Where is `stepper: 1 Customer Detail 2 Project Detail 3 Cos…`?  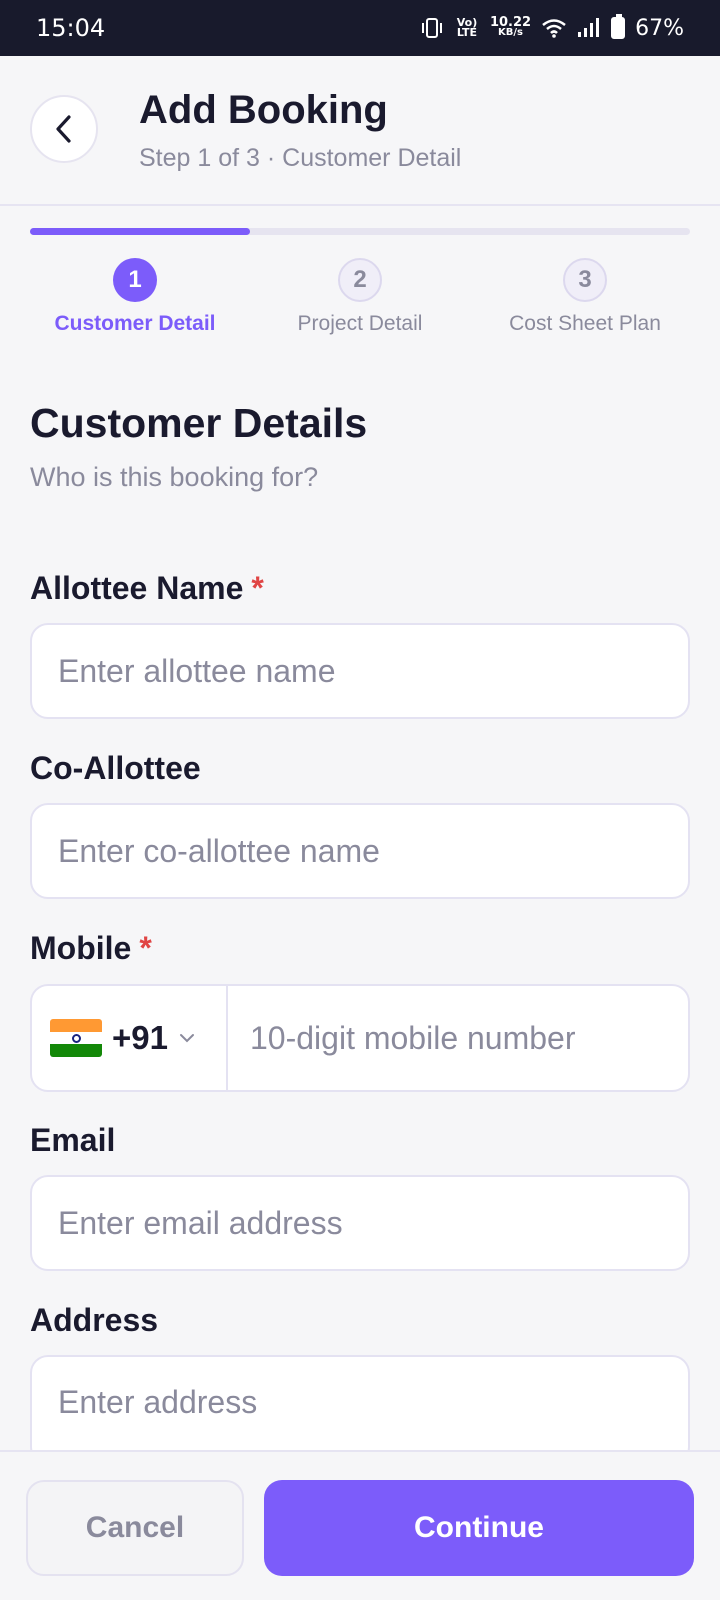
stepper: 1 Customer Detail 2 Project Detail 3 Cos… is located at coordinates (360, 303).